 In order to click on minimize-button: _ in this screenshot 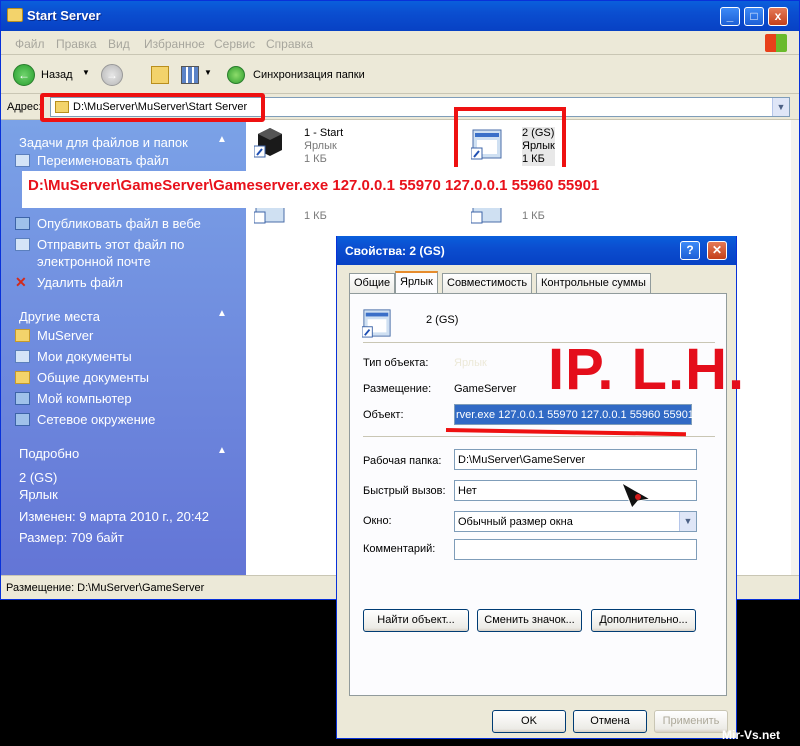, I will do `click(730, 16)`.